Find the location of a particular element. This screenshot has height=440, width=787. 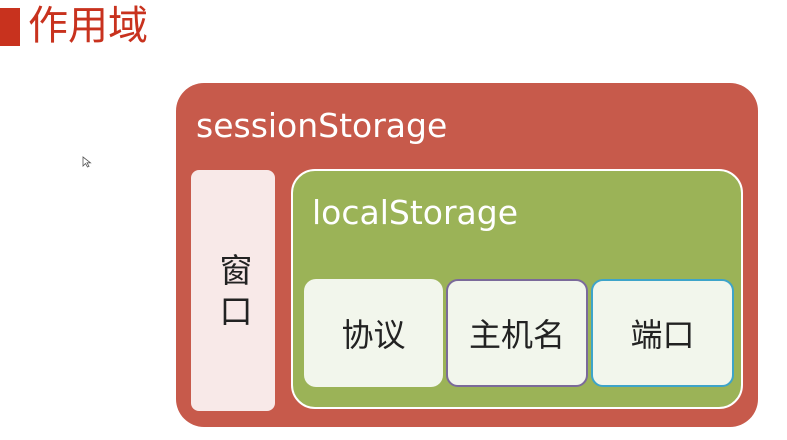

local-storage-label: localStorage is located at coordinates (415, 212).